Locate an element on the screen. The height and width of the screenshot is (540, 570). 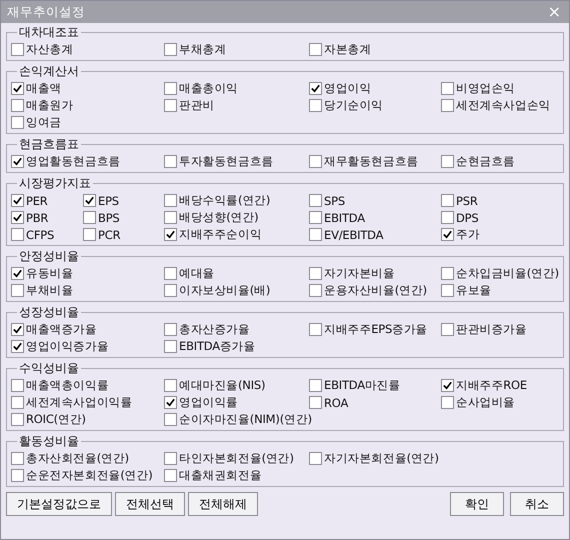
checkbox-option: 총자산증가율 is located at coordinates (236, 329).